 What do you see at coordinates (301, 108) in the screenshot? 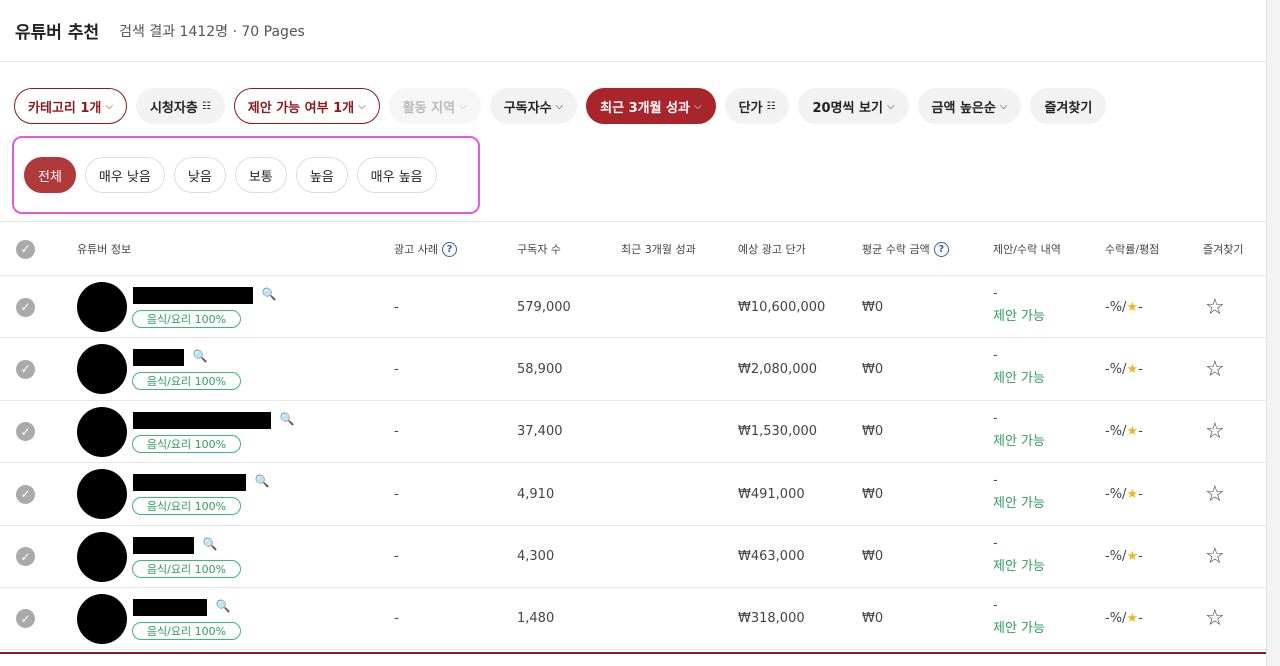
I see `filter-proposal-label: 제안 가능 여부 1개` at bounding box center [301, 108].